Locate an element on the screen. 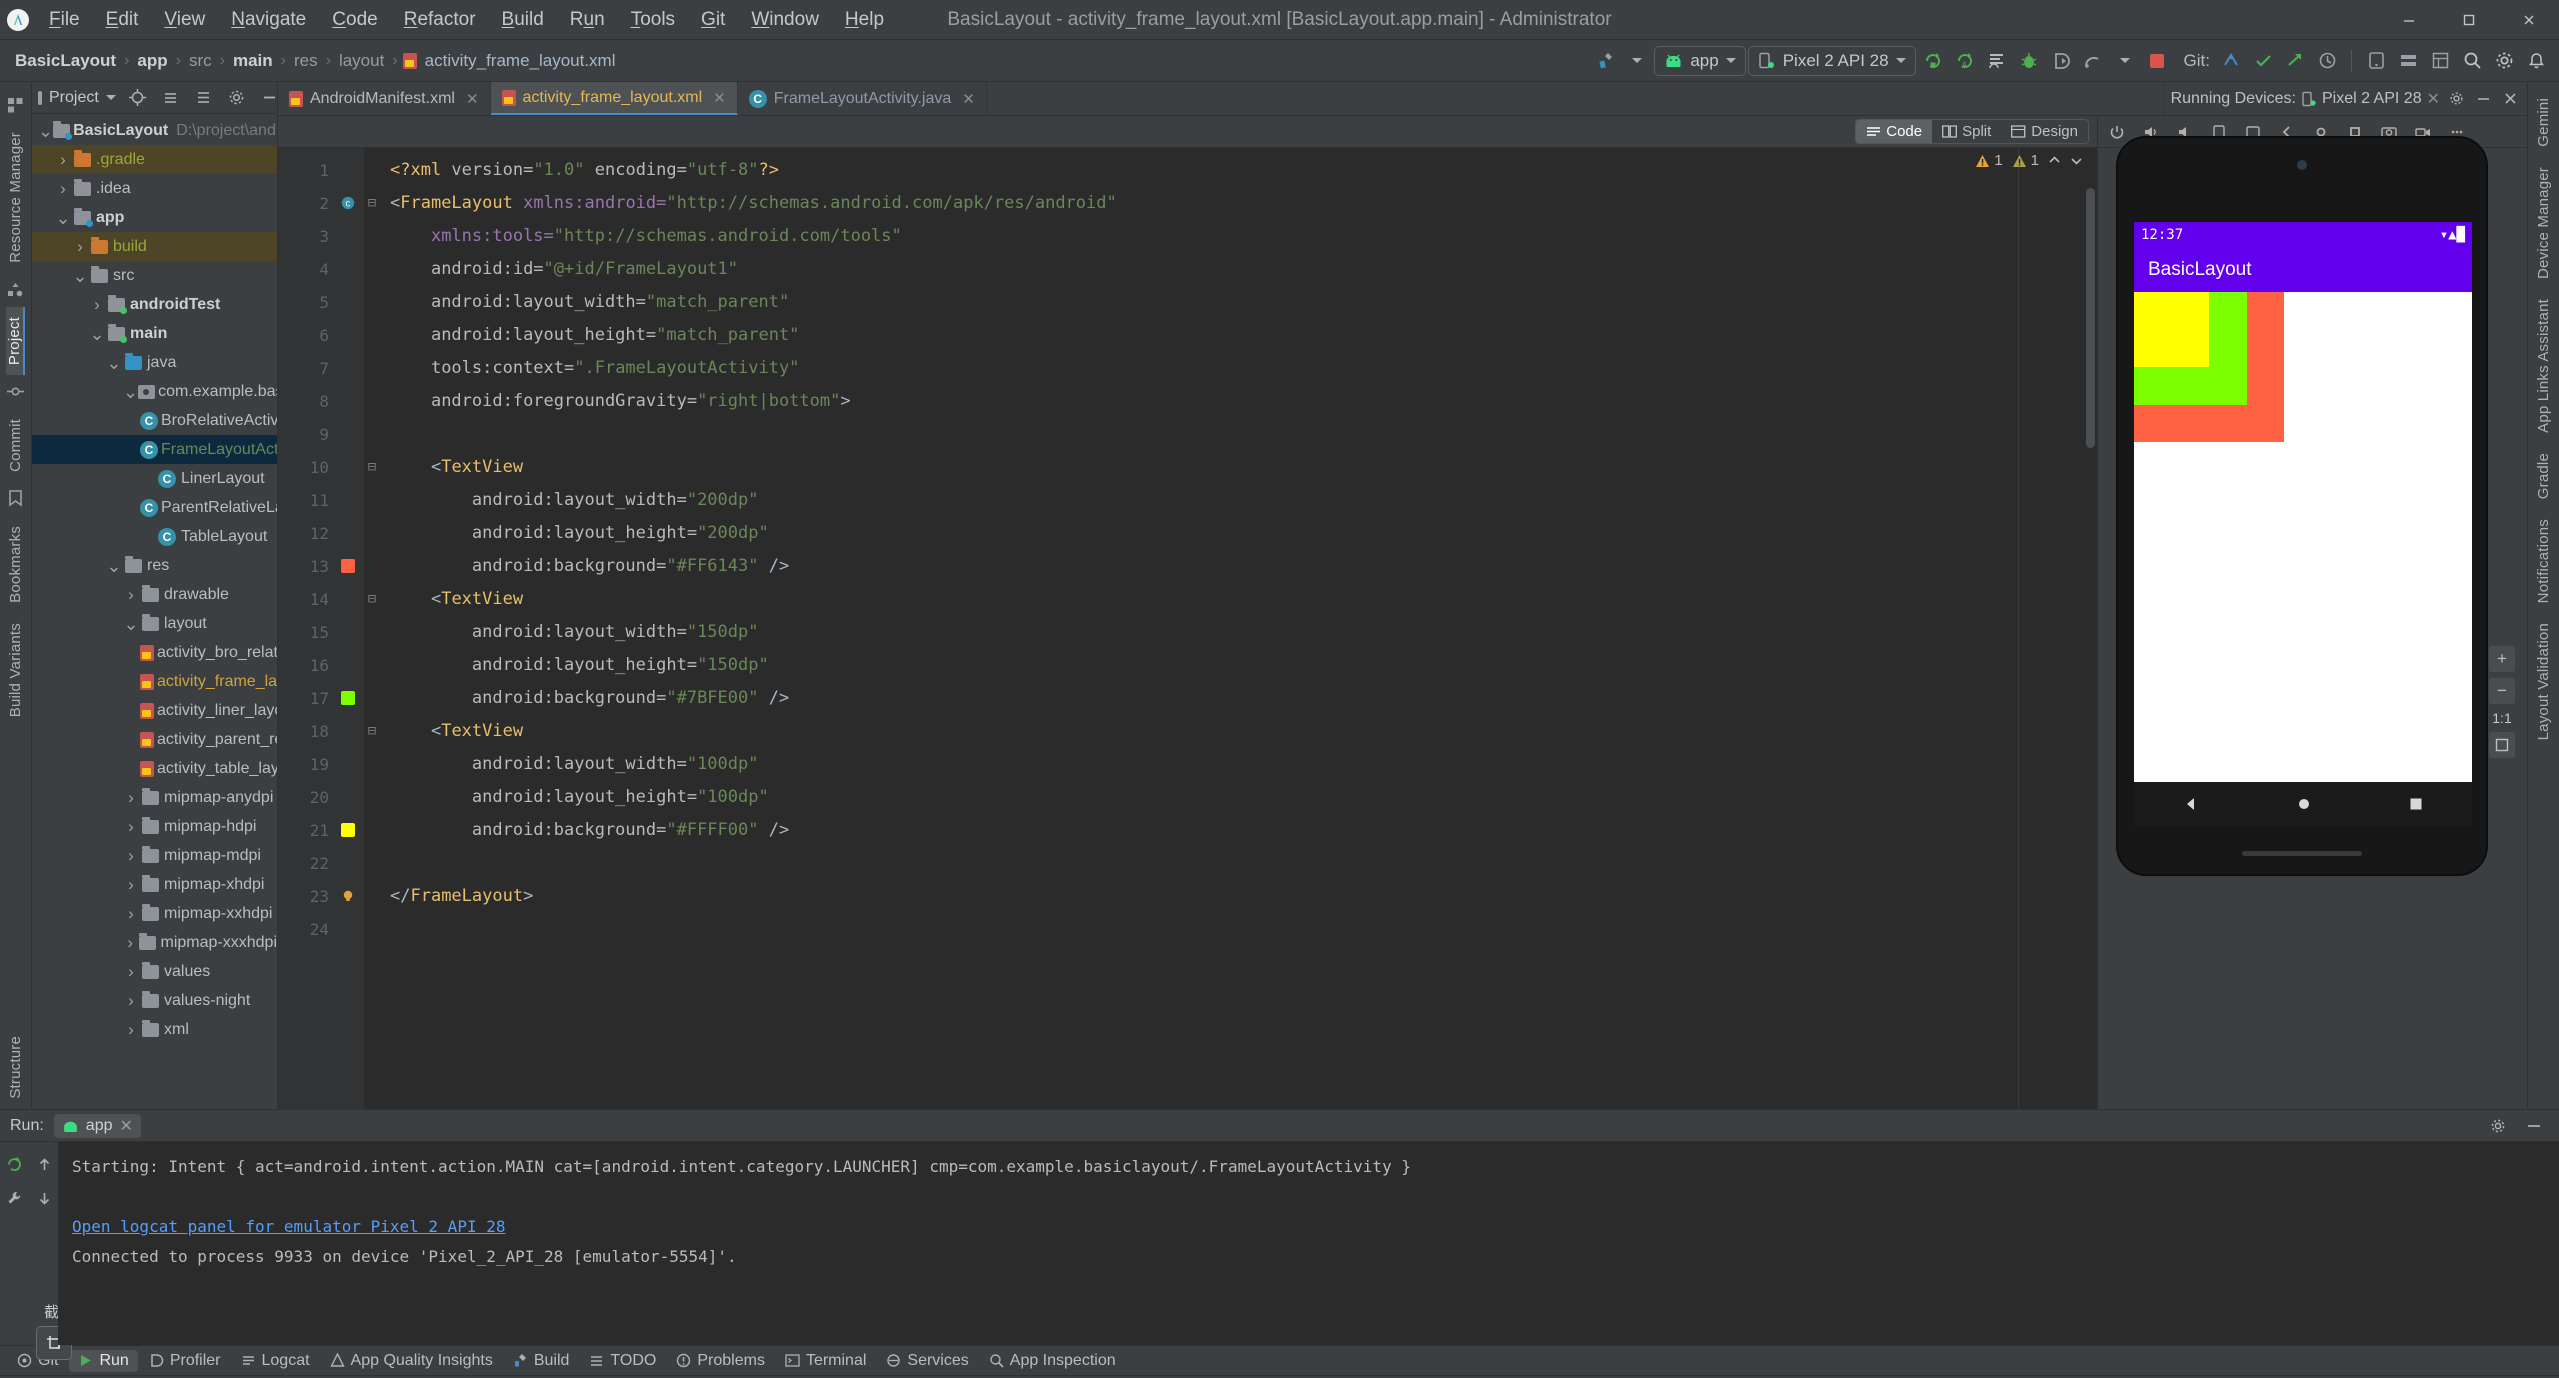 The height and width of the screenshot is (1378, 2559). resource-manager-icon is located at coordinates (16, 105).